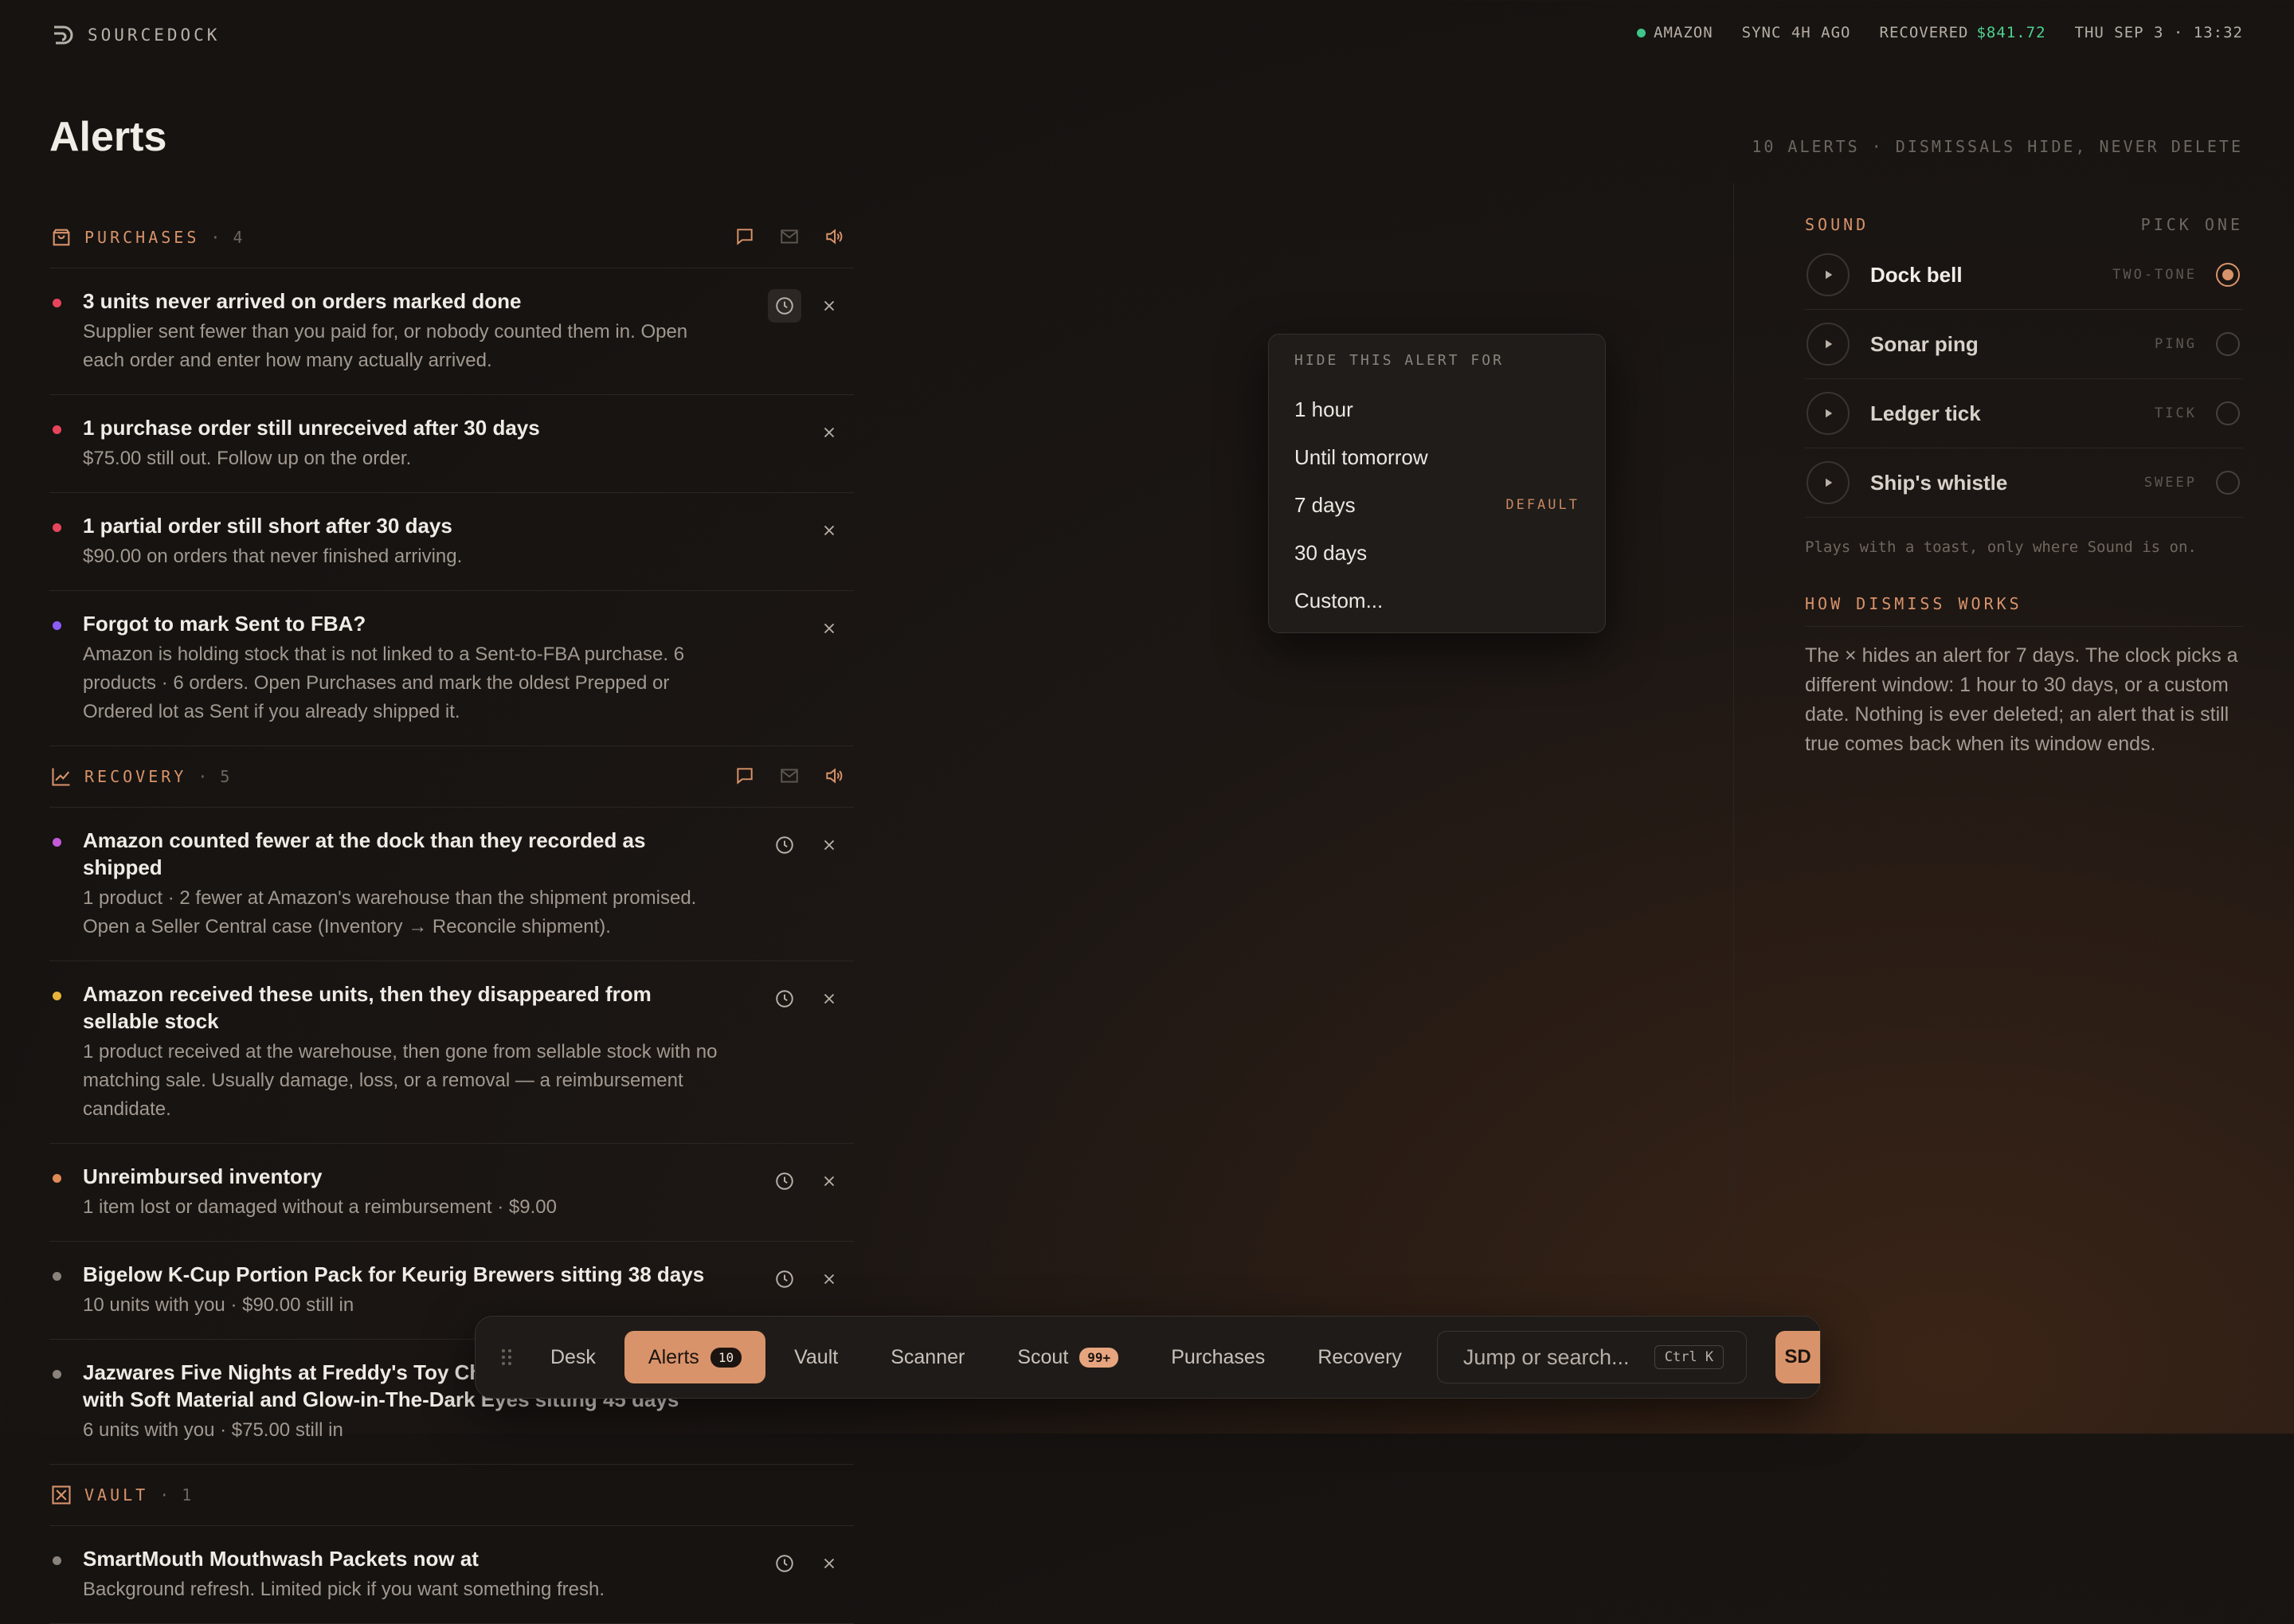 The height and width of the screenshot is (1624, 2294). I want to click on nav-purchases: Purchases, so click(1218, 1357).